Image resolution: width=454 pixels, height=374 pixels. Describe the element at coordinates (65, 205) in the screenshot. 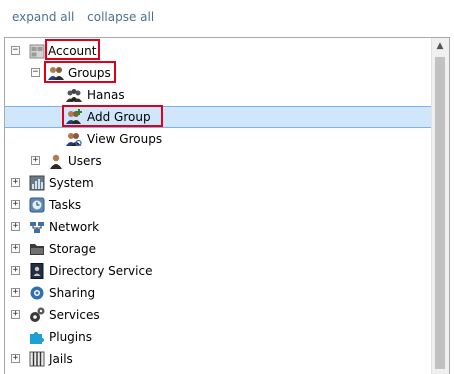

I see `tree-item-label: Tasks` at that location.